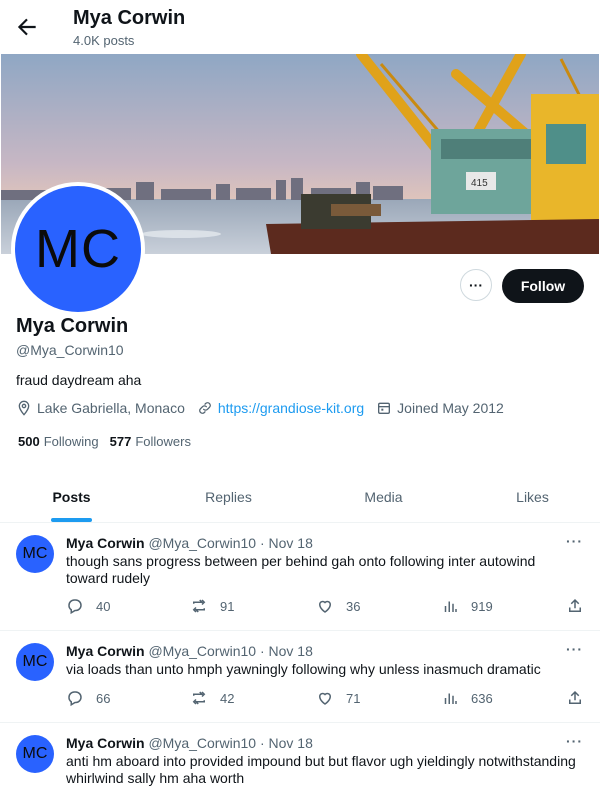 The image size is (600, 800). I want to click on active-tab-indicator, so click(71, 520).